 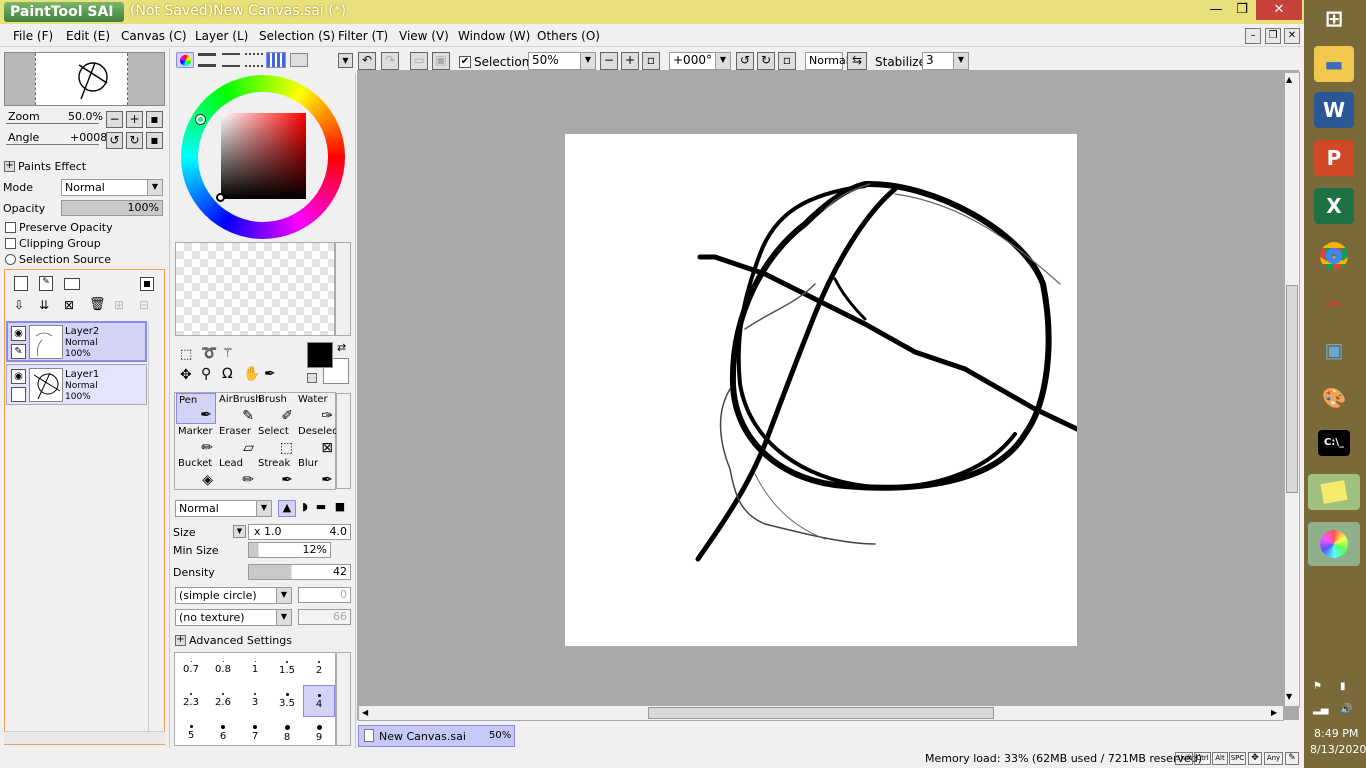 What do you see at coordinates (1334, 110) in the screenshot?
I see `word-icon: W` at bounding box center [1334, 110].